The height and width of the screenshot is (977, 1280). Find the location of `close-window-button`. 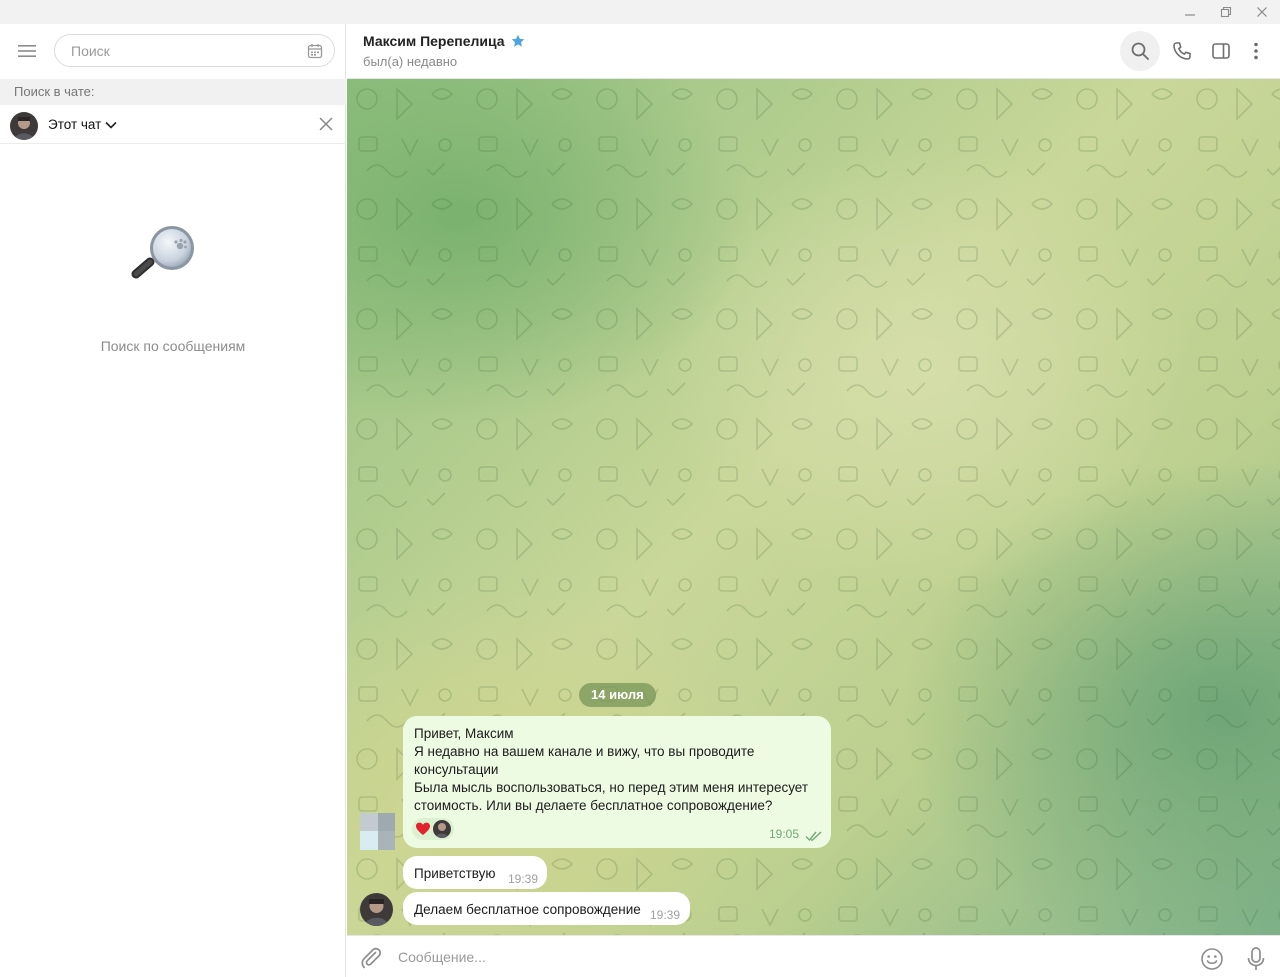

close-window-button is located at coordinates (1261, 12).